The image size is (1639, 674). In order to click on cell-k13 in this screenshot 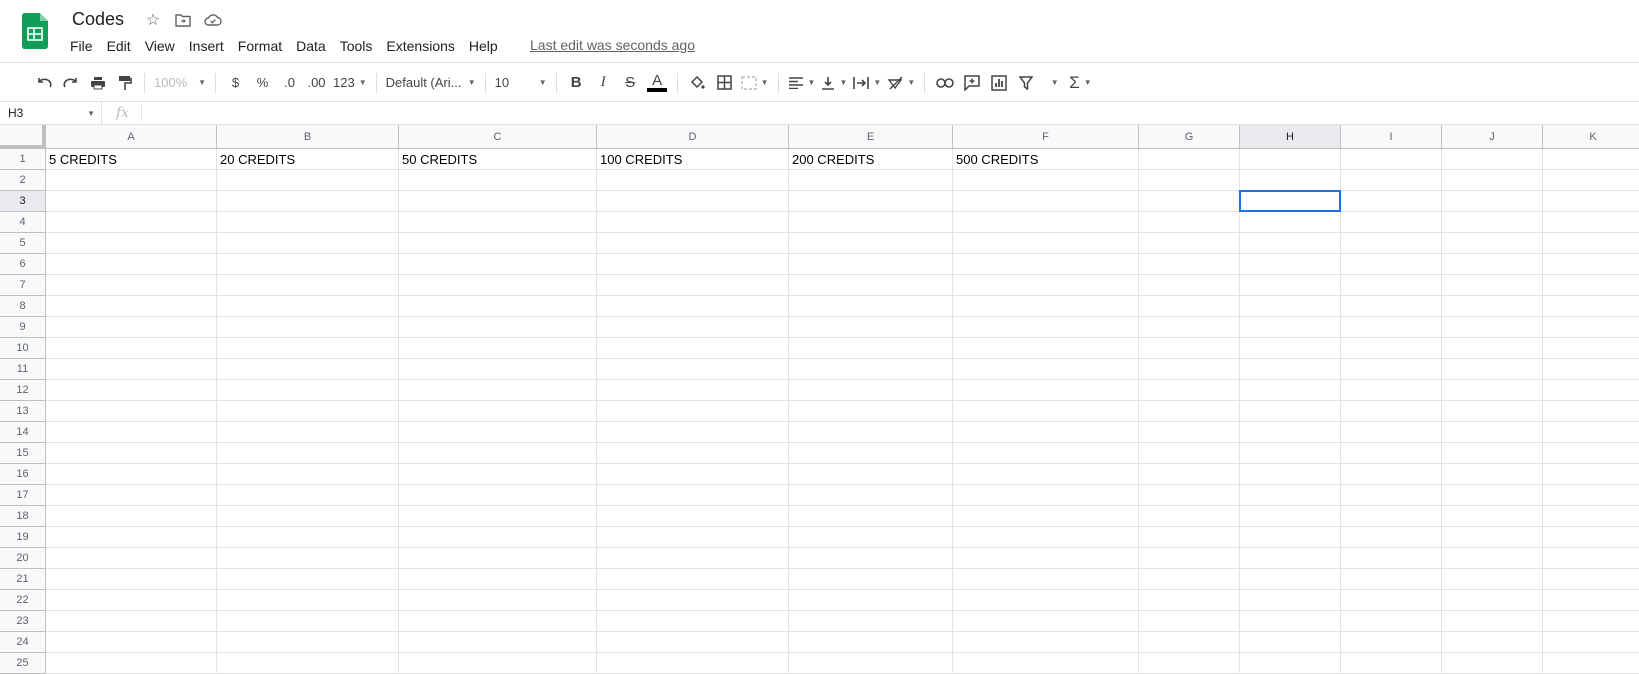, I will do `click(1591, 411)`.